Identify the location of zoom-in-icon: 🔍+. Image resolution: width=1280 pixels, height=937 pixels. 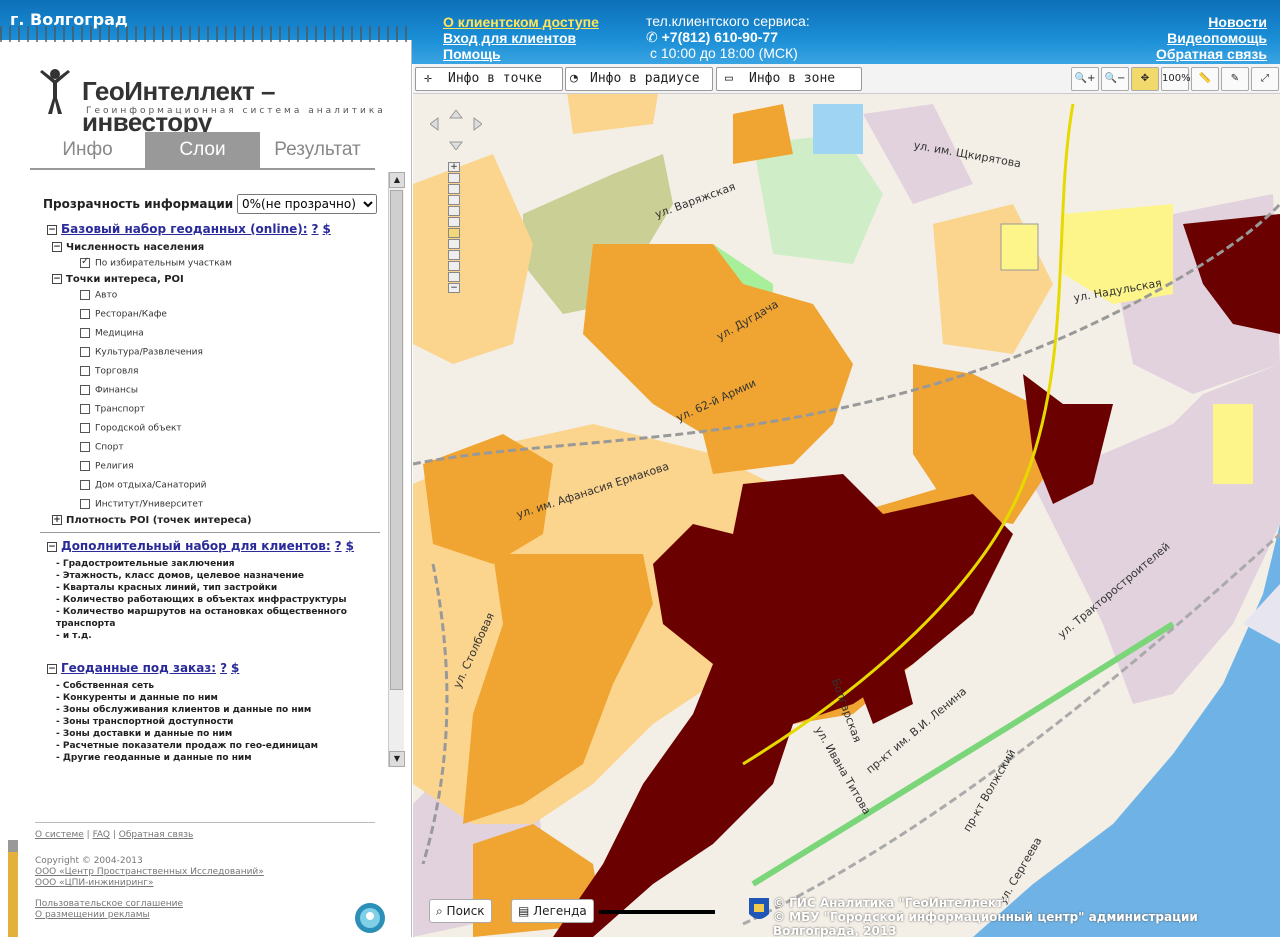
(1085, 79).